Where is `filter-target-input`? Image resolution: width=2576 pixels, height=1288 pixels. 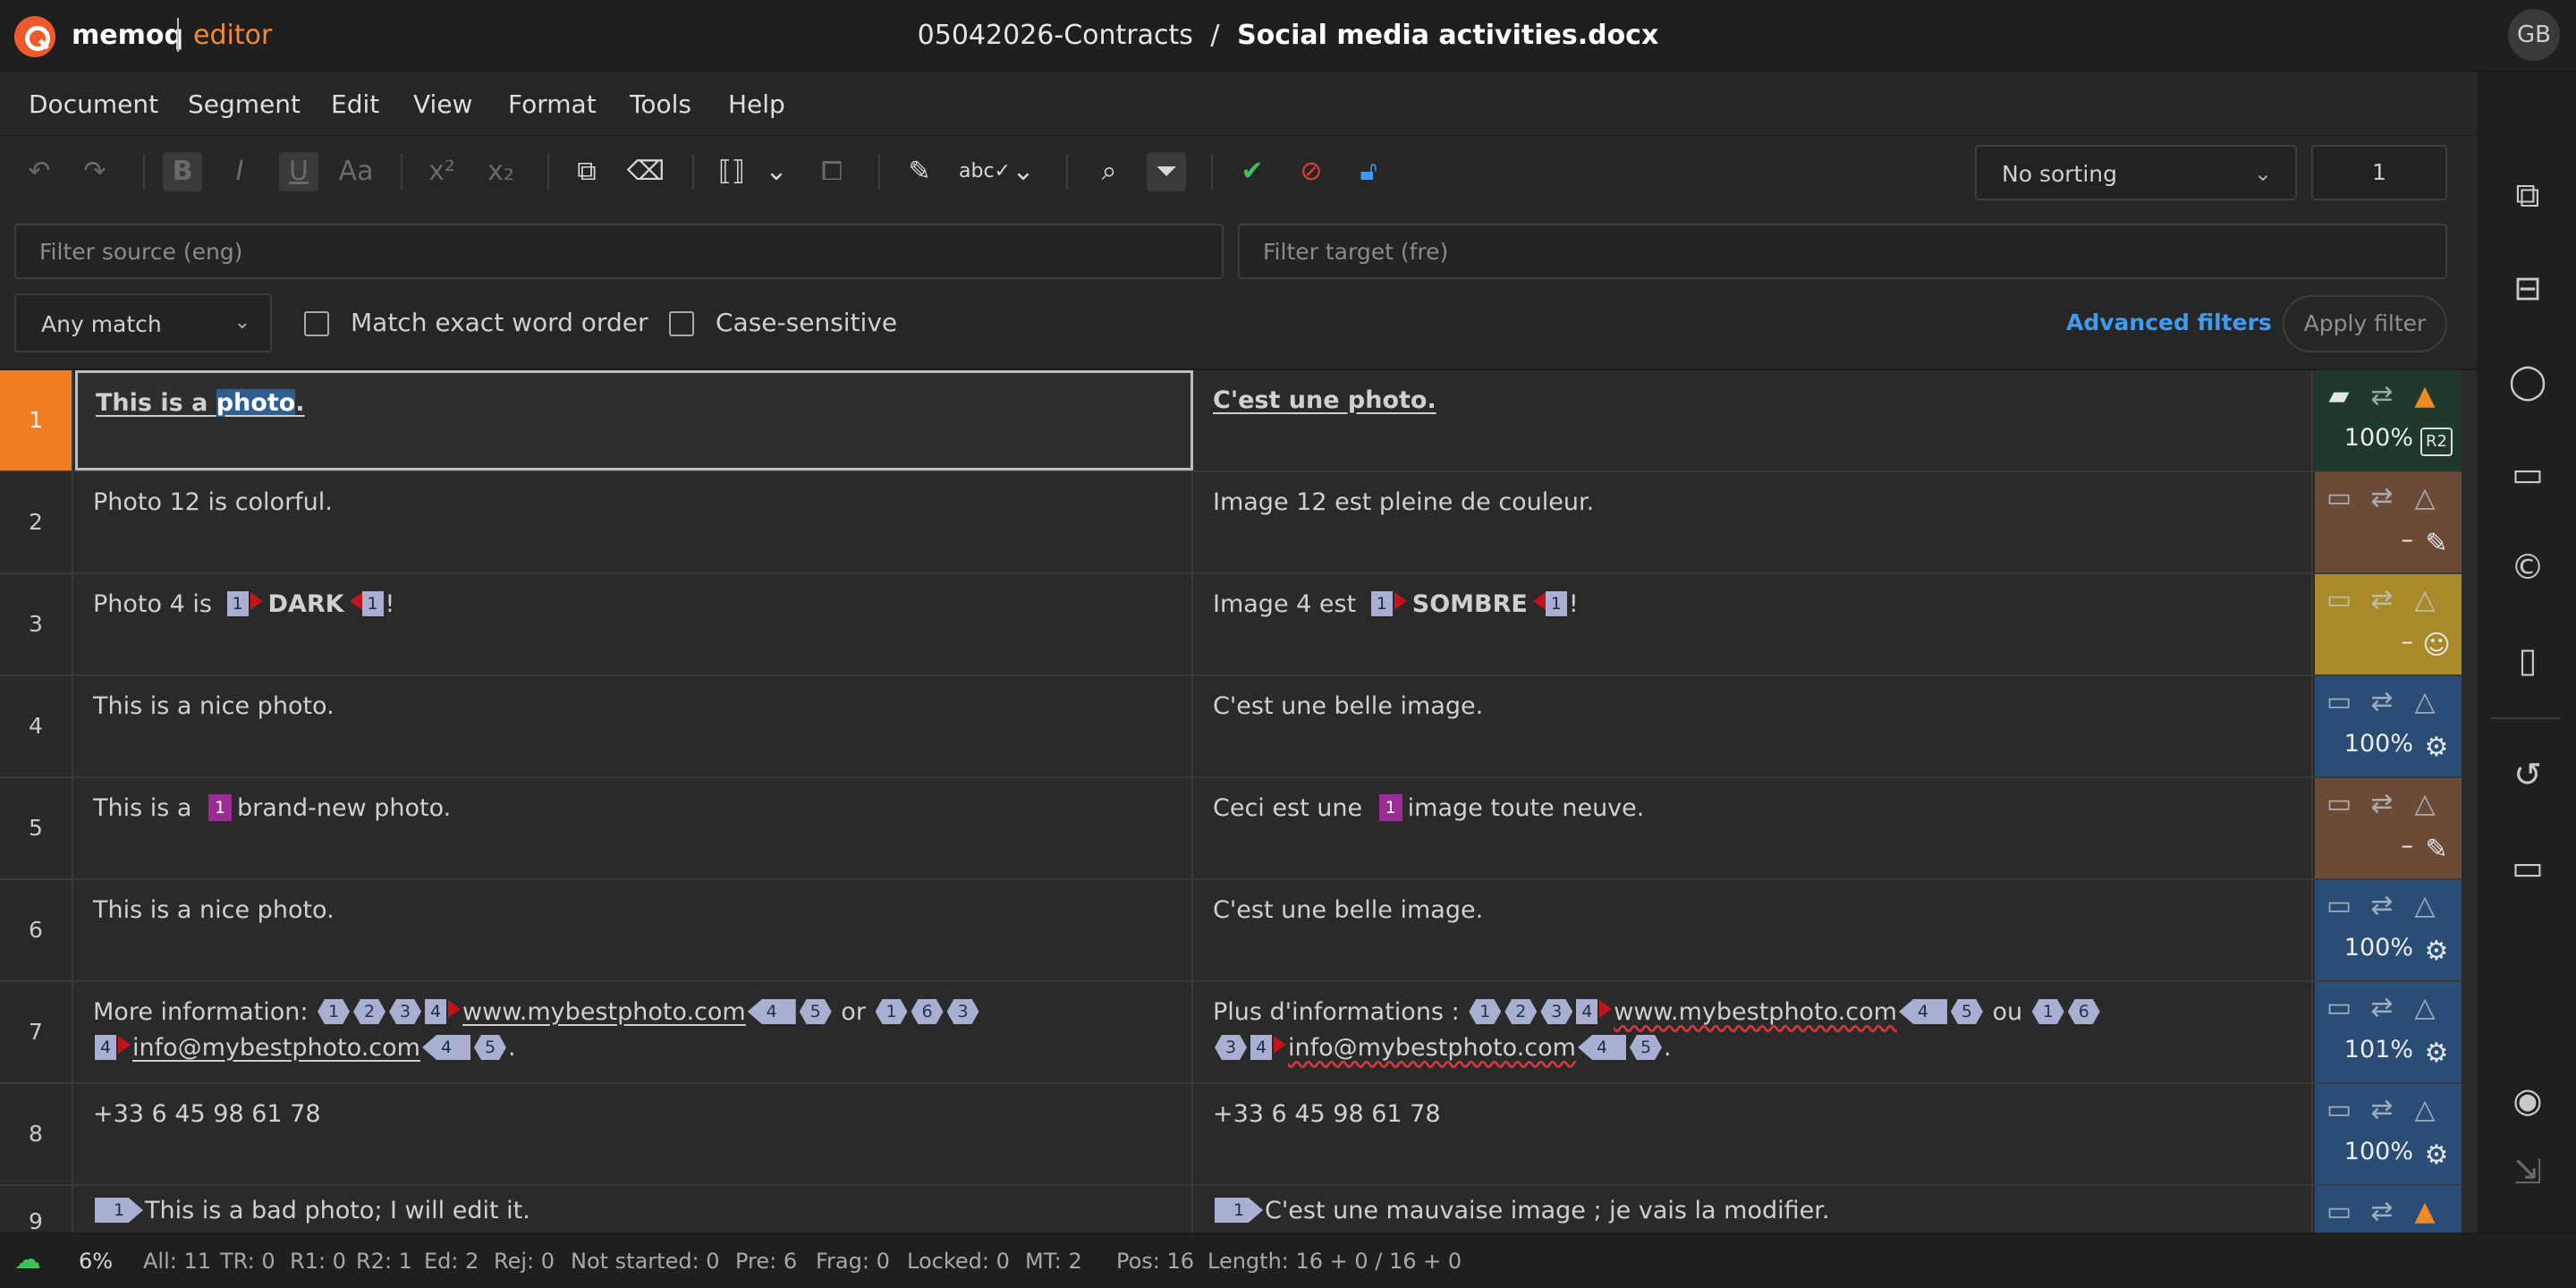 filter-target-input is located at coordinates (1842, 251).